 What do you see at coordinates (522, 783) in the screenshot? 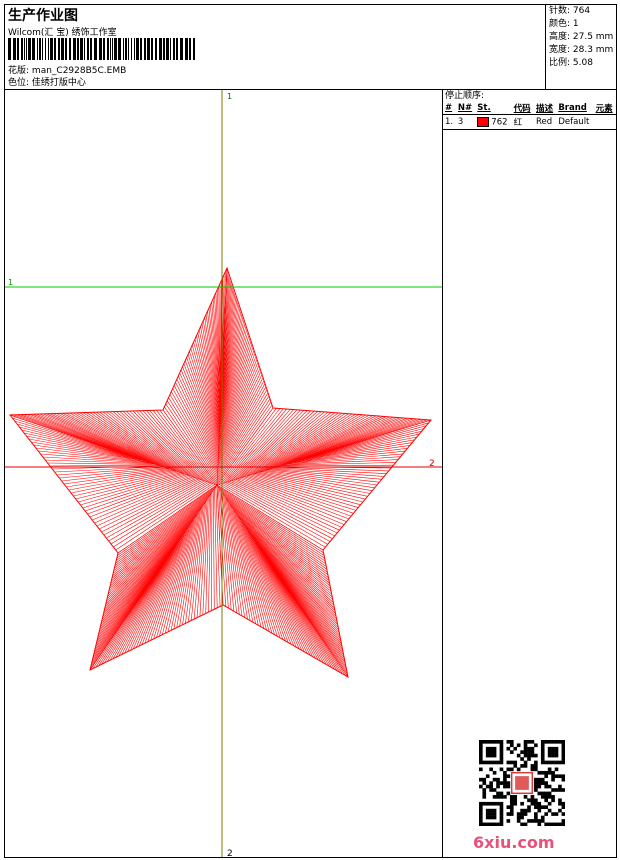
I see `qr-code` at bounding box center [522, 783].